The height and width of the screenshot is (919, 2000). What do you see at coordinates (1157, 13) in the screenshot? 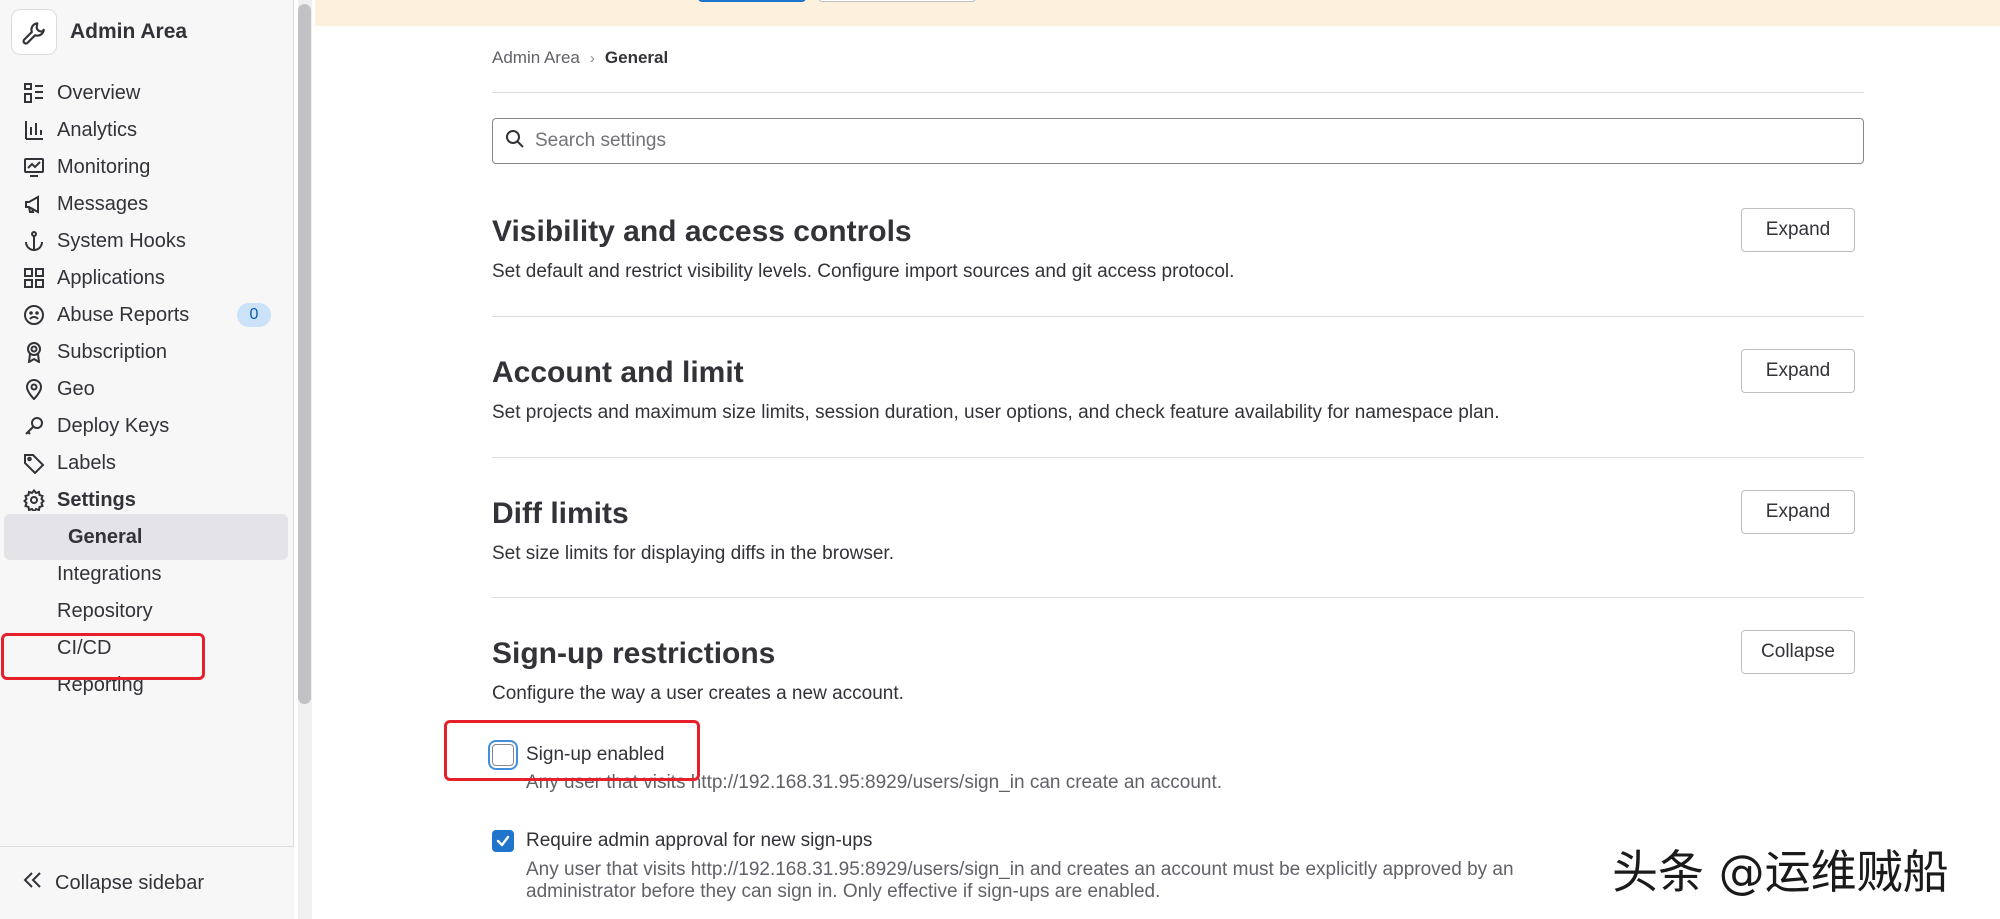
I see `top-banner` at bounding box center [1157, 13].